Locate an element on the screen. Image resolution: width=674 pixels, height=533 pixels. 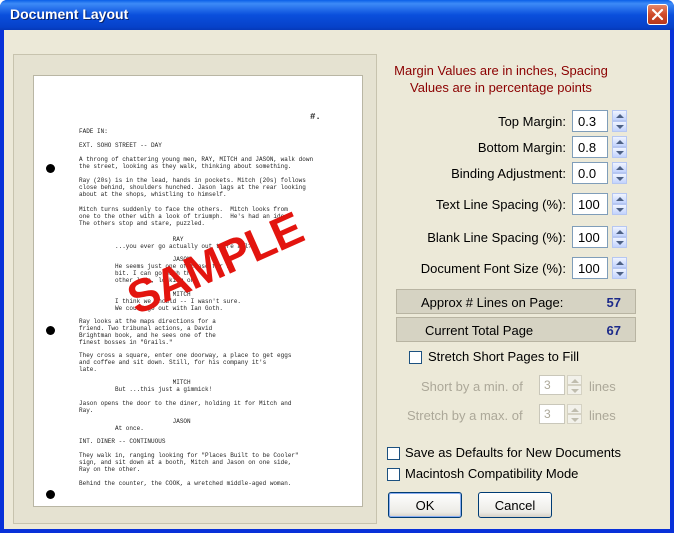
total-page-row: Current Total Page 67 is located at coordinates (516, 329).